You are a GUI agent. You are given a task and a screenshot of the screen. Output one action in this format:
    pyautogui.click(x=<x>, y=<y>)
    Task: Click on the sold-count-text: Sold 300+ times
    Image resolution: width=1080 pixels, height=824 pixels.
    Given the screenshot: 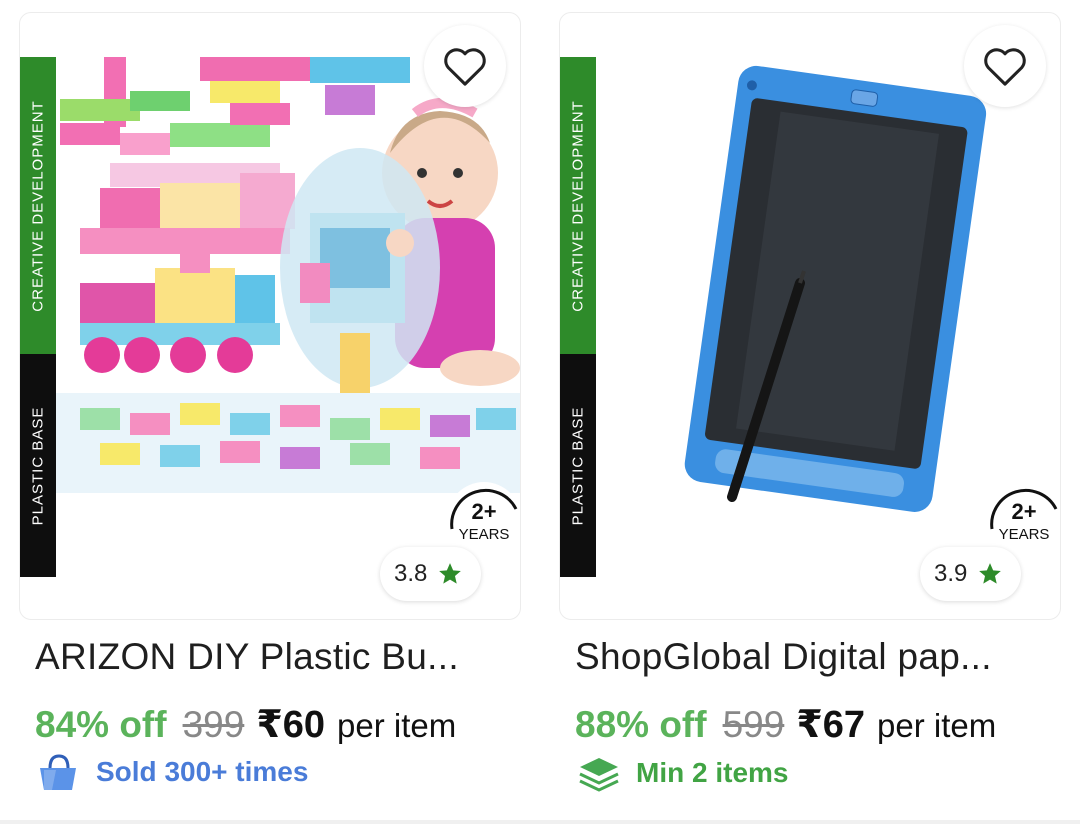 What is the action you would take?
    pyautogui.click(x=202, y=771)
    